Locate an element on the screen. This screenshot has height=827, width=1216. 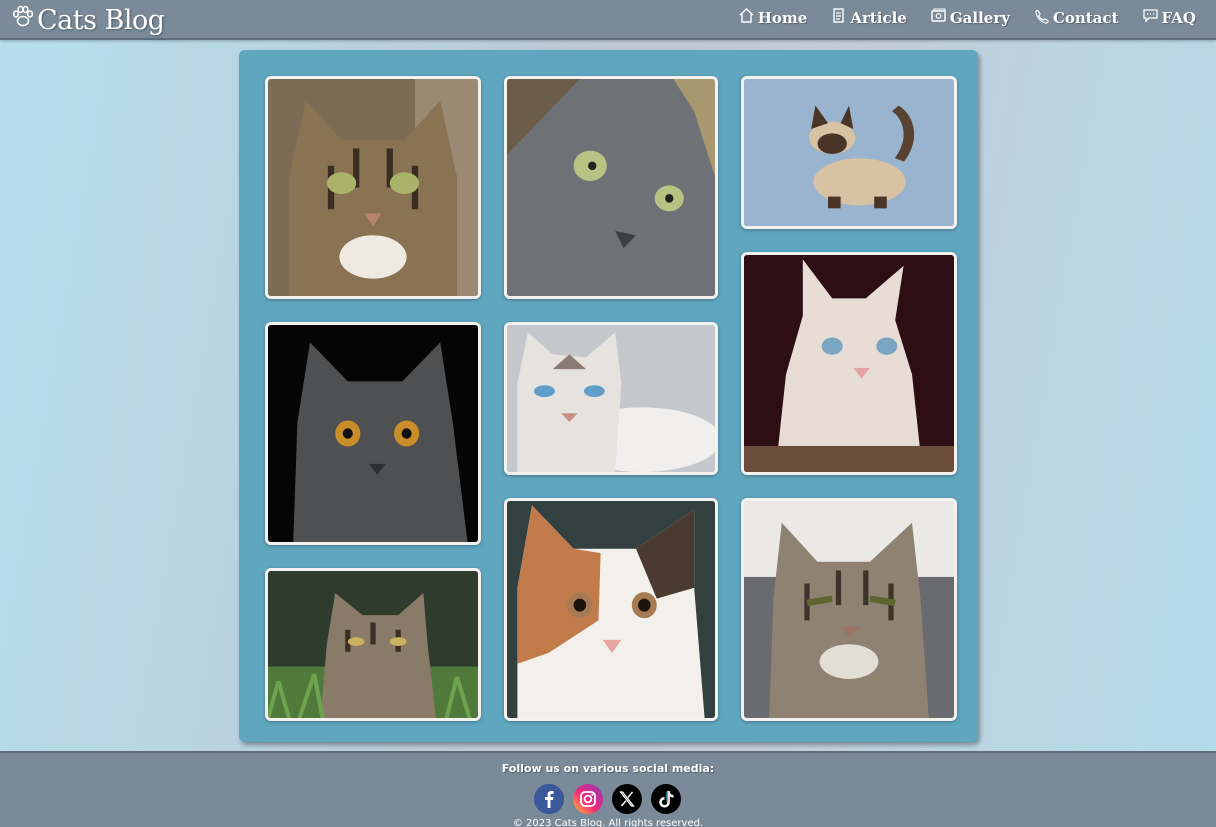
black-cat-photo is located at coordinates (373, 433).